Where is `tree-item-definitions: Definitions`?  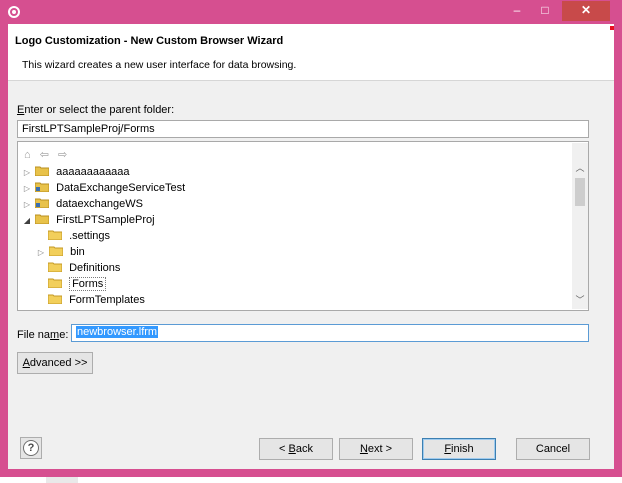
tree-item-definitions: Definitions is located at coordinates (84, 268).